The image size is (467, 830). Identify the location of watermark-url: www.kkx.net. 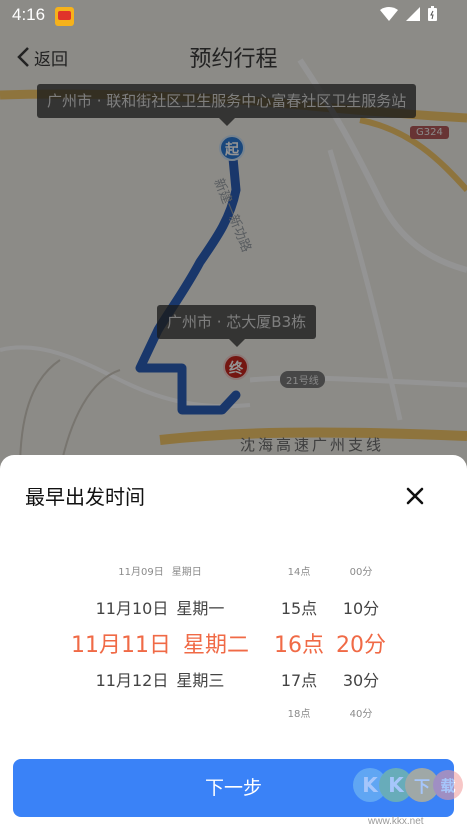
(396, 821).